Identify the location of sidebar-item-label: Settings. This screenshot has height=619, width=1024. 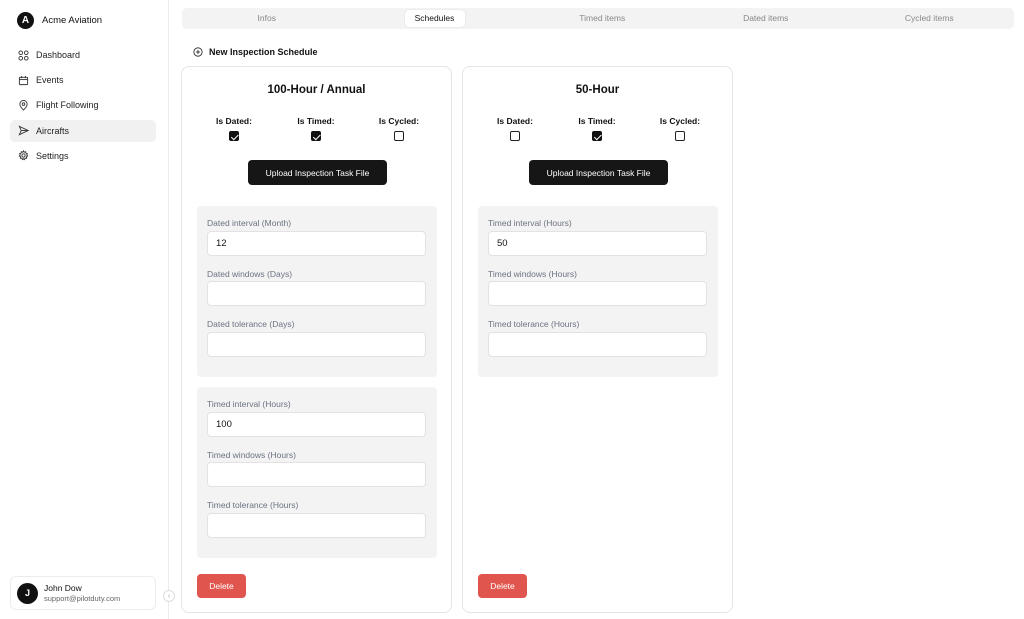
(52, 155).